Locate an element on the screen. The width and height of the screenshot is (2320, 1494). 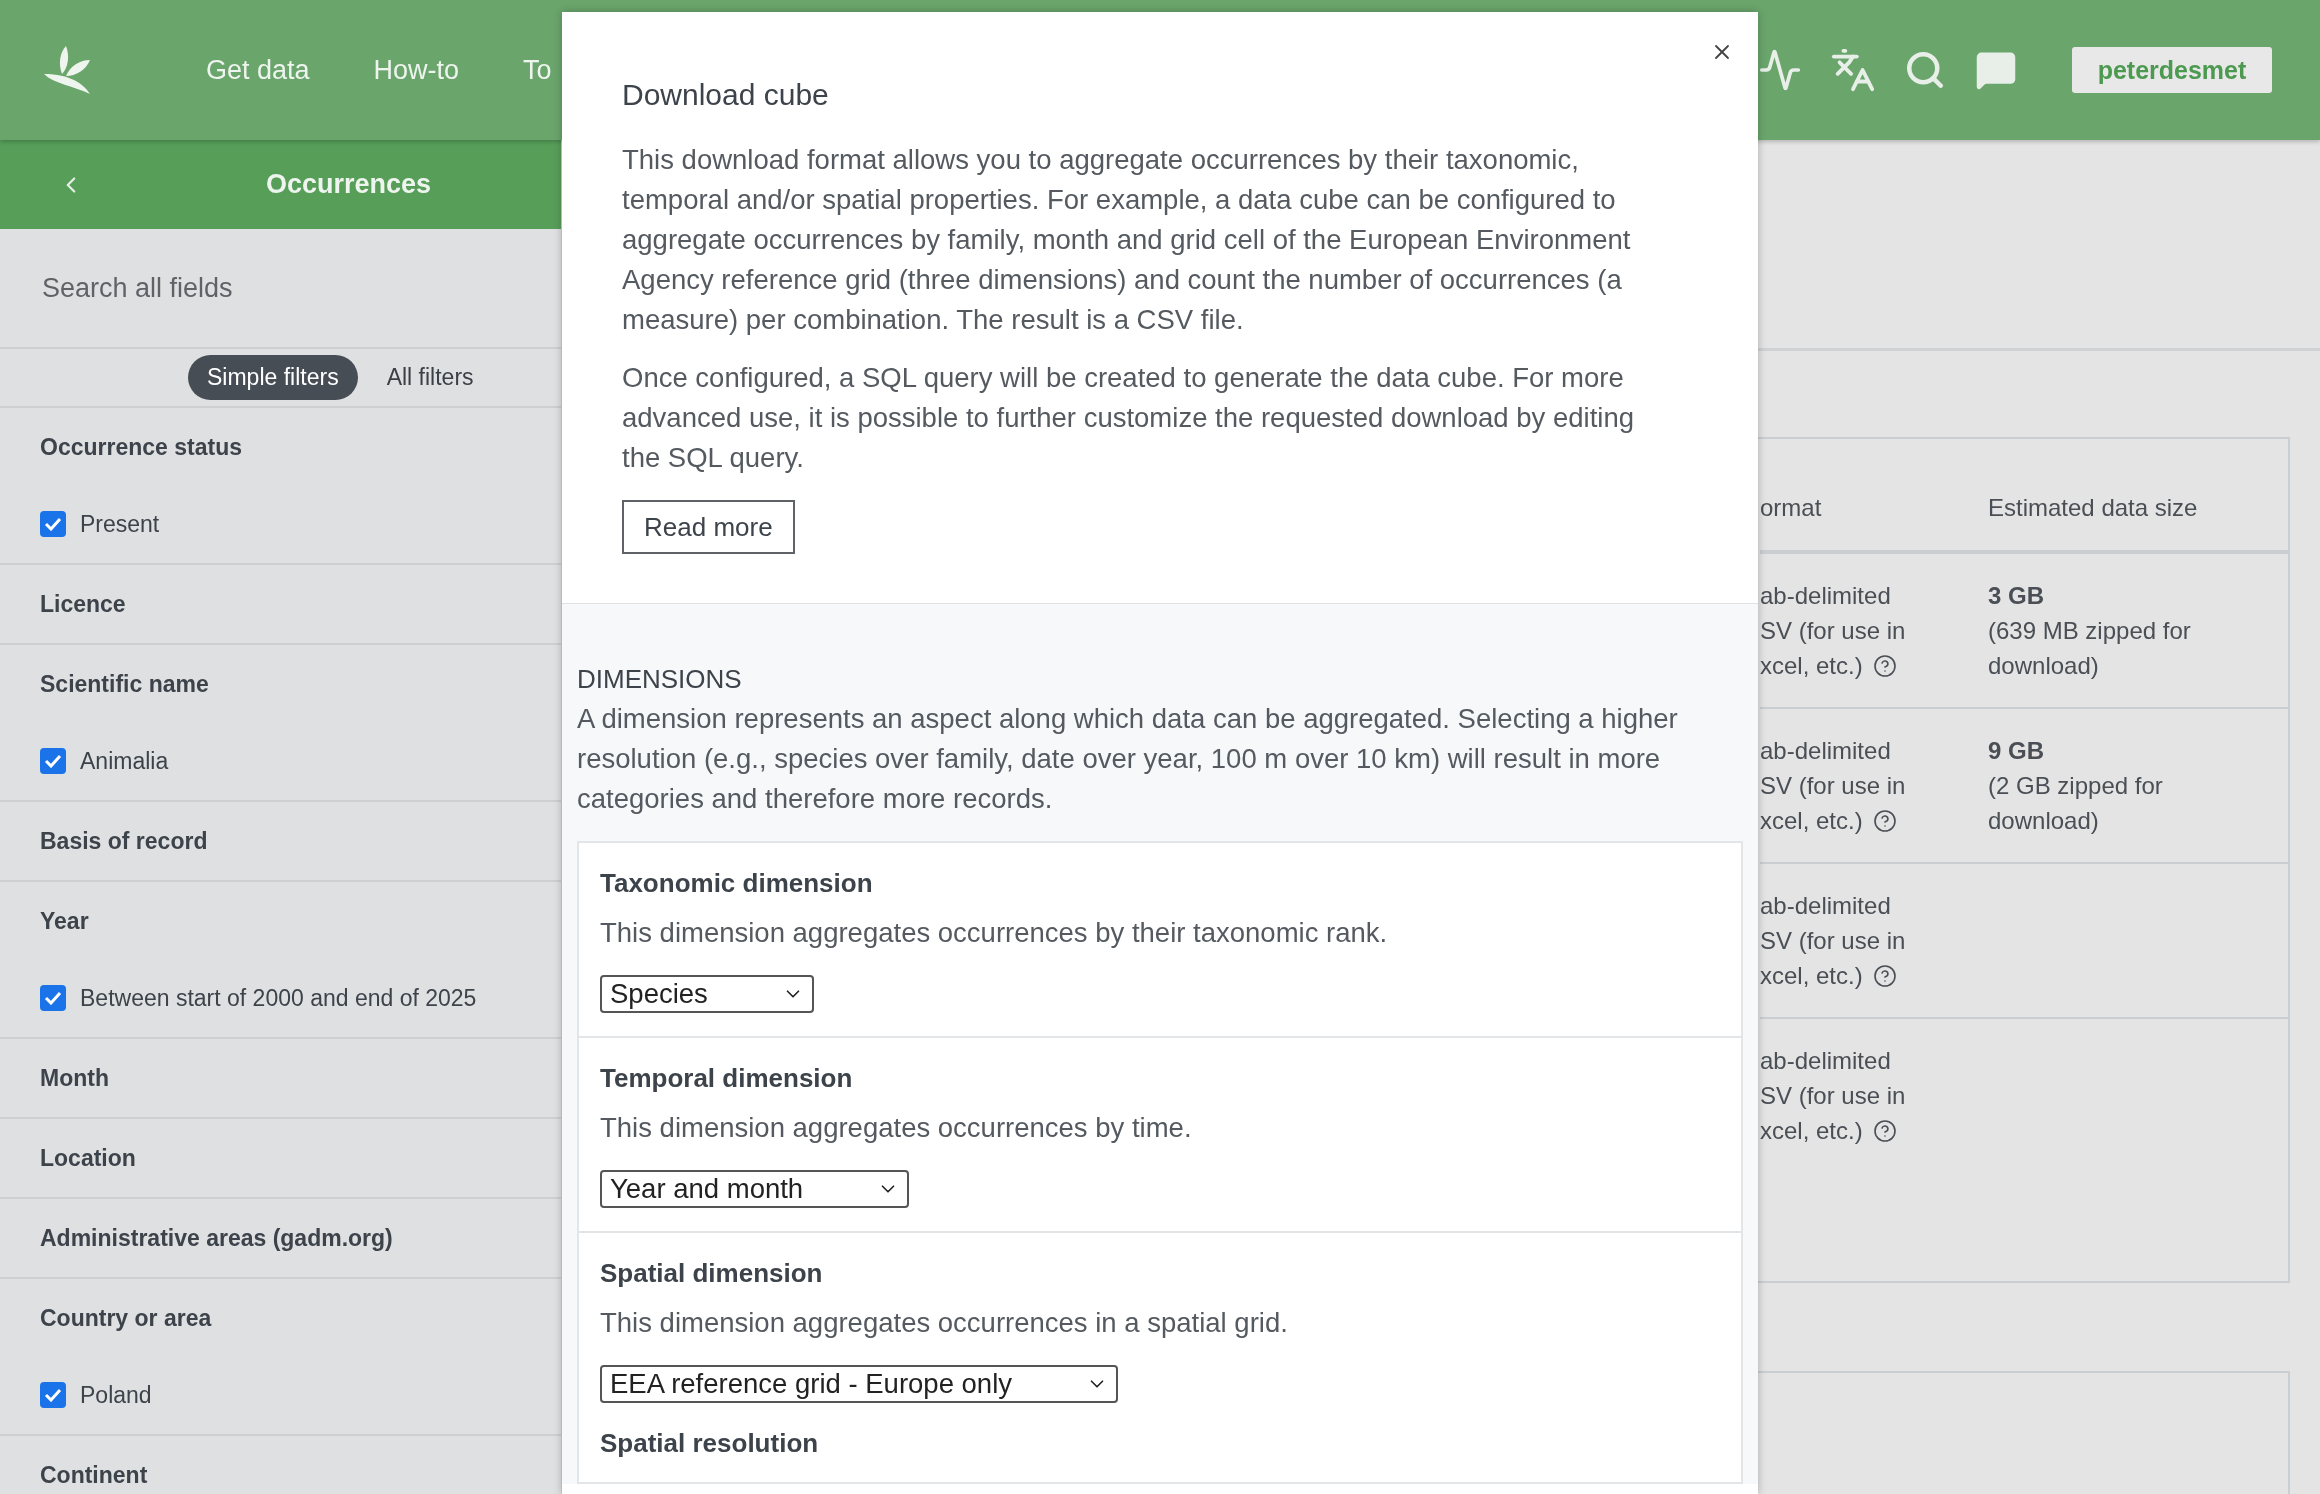
dimension-title: Temporal dimension is located at coordinates (727, 1078).